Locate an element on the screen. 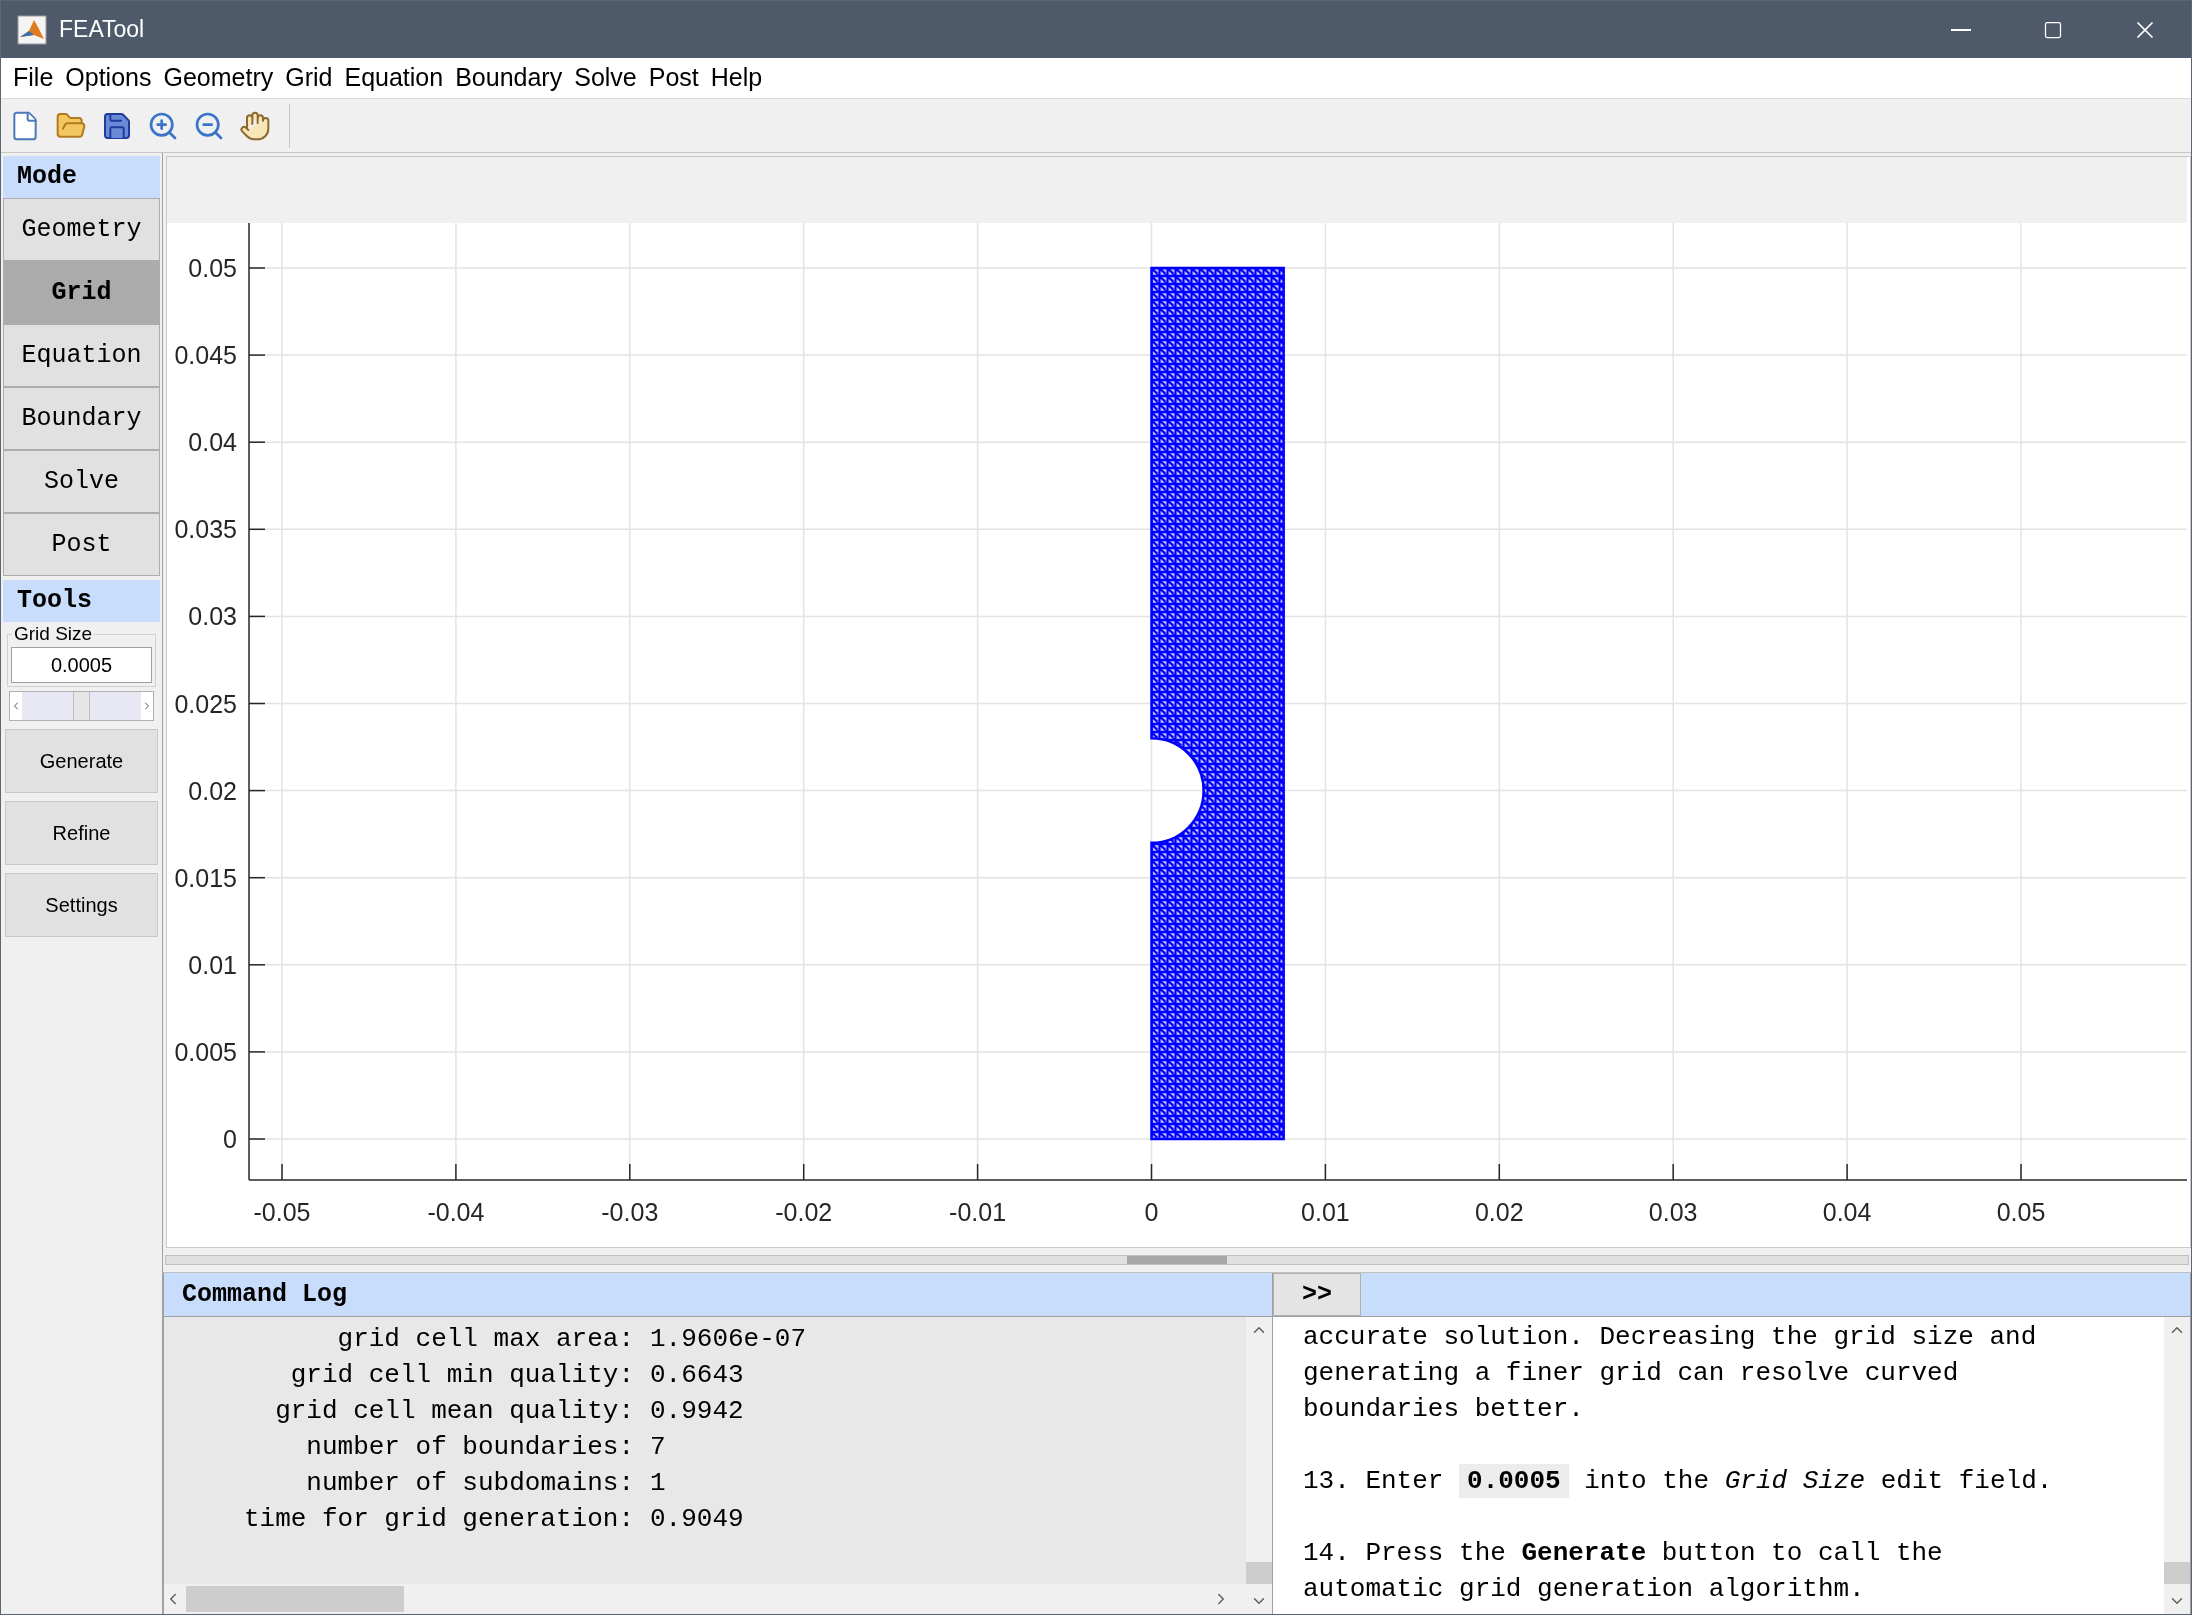 The image size is (2192, 1615). mode-button: Equation is located at coordinates (81, 355).